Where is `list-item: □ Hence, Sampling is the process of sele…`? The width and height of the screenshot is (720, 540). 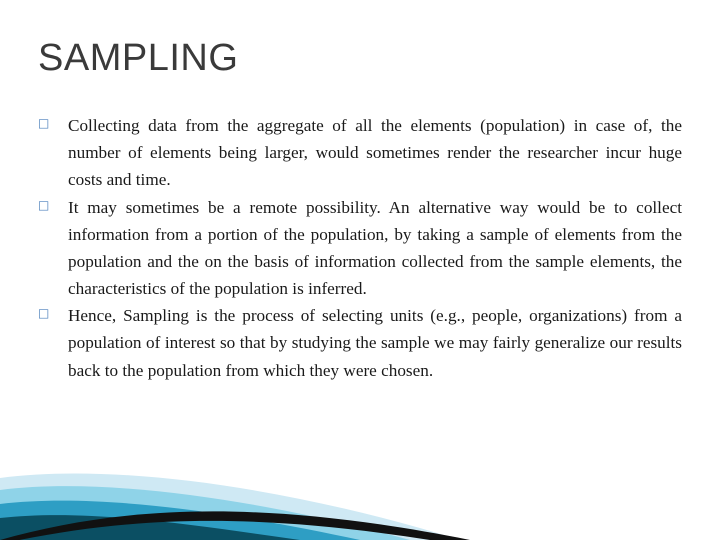 list-item: □ Hence, Sampling is the process of sele… is located at coordinates (360, 343).